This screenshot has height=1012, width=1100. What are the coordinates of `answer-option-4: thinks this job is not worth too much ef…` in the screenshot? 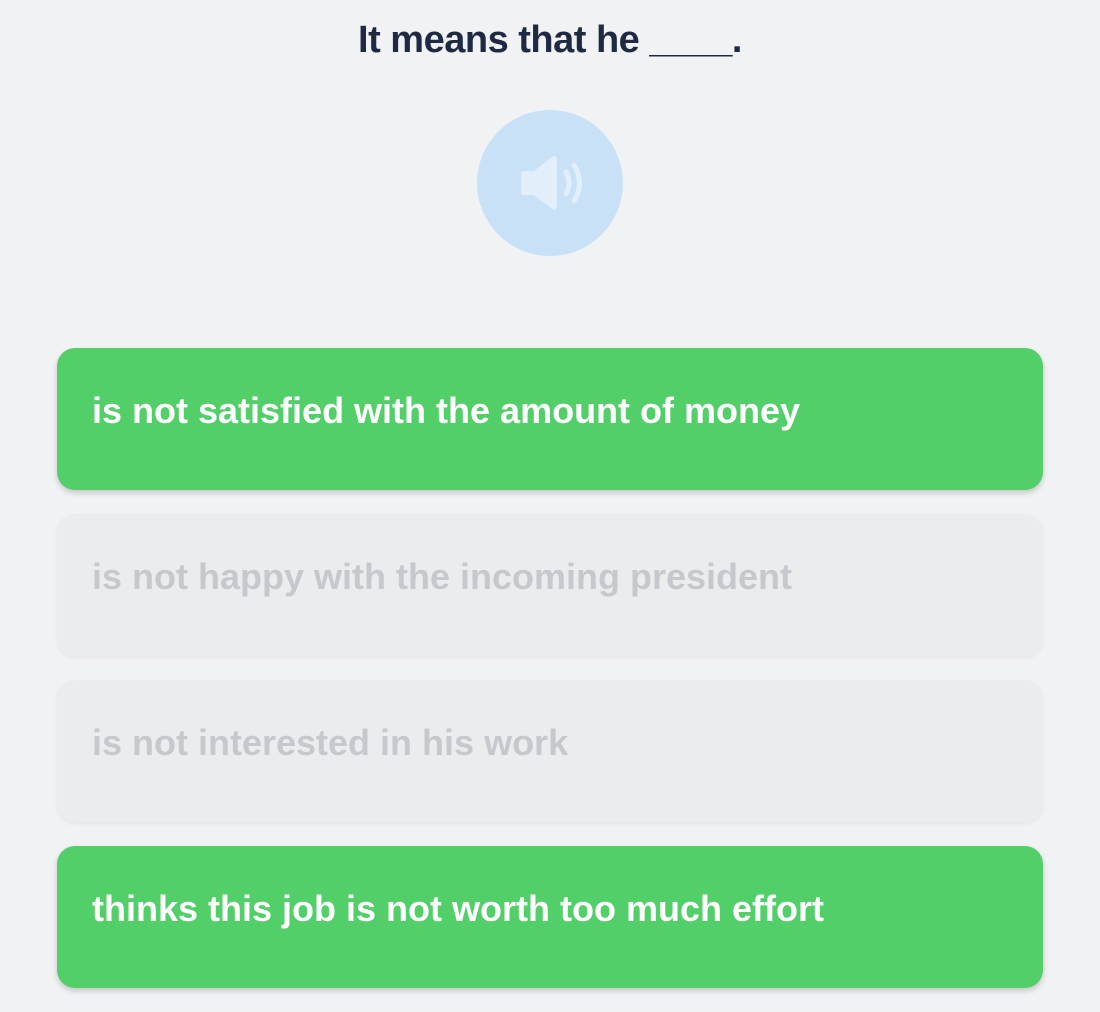 It's located at (550, 917).